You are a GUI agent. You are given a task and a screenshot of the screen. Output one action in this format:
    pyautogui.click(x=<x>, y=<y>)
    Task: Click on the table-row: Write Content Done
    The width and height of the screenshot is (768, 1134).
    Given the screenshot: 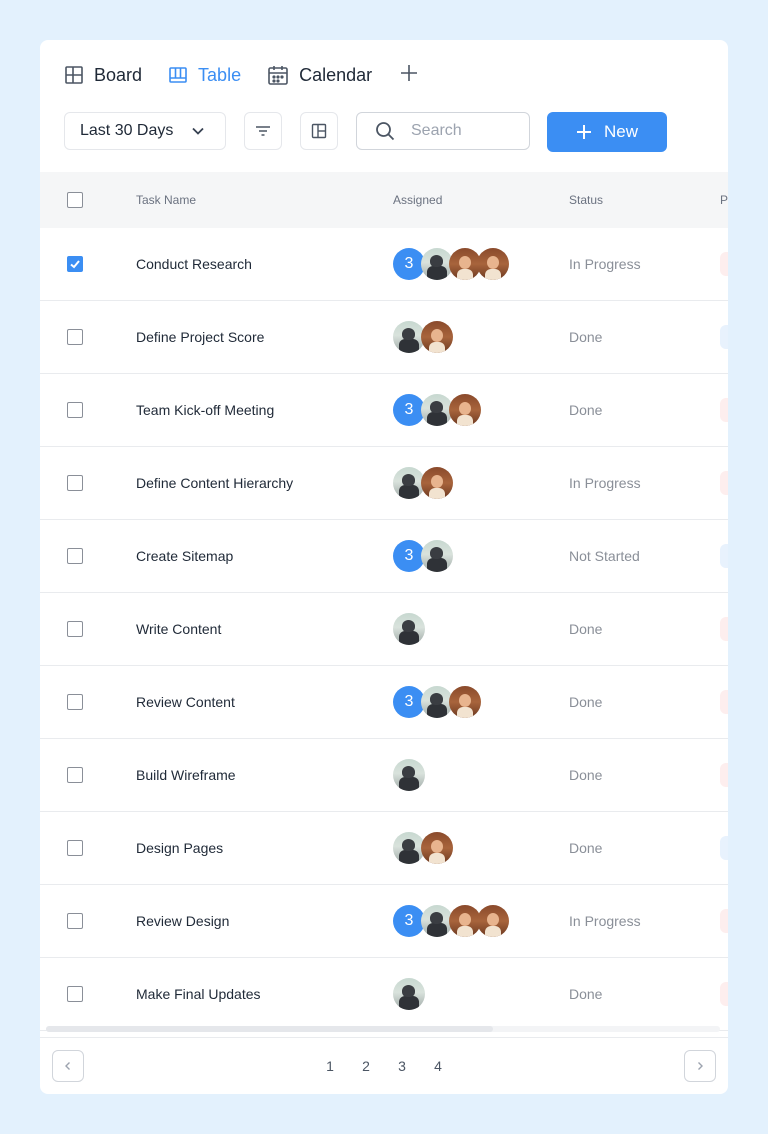 What is the action you would take?
    pyautogui.click(x=384, y=629)
    